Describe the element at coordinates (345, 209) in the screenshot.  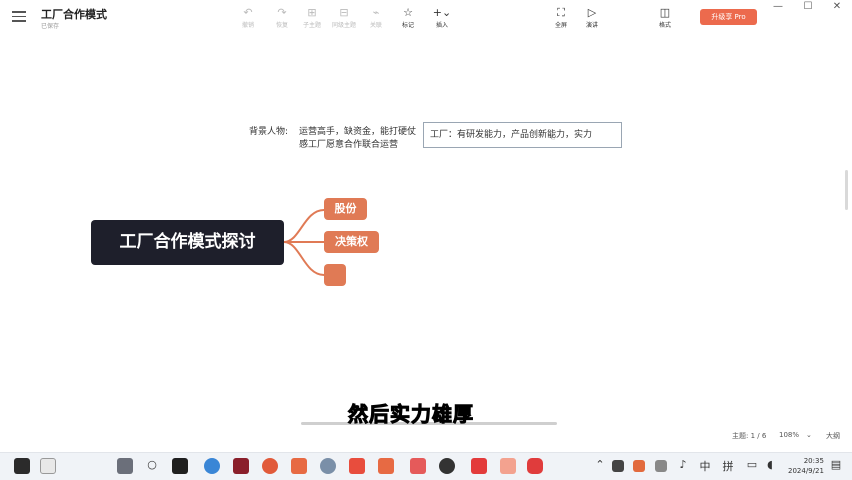
I see `branch-topic-shares: 股份` at that location.